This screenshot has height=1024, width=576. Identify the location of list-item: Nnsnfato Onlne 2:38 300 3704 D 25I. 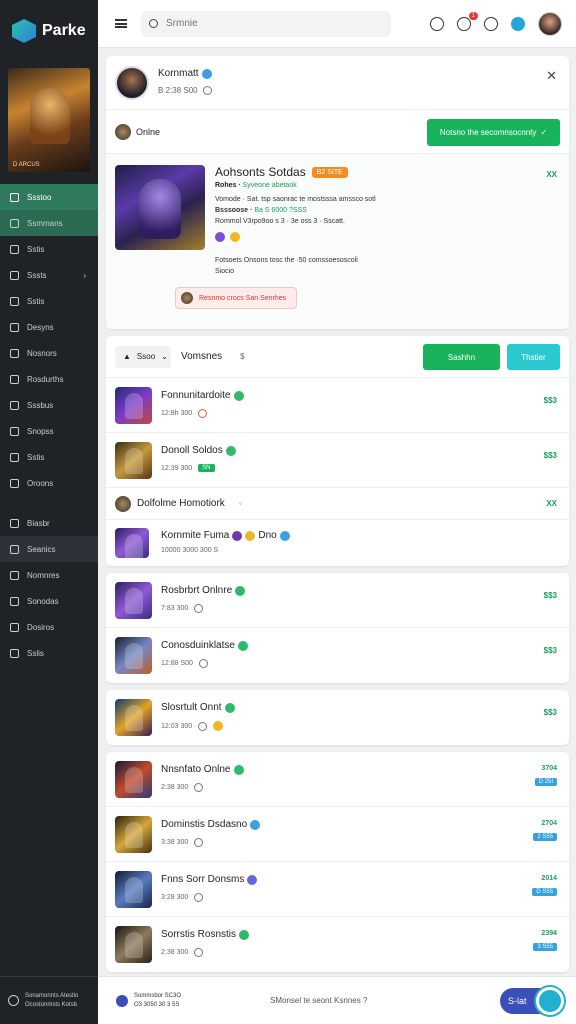
(337, 779).